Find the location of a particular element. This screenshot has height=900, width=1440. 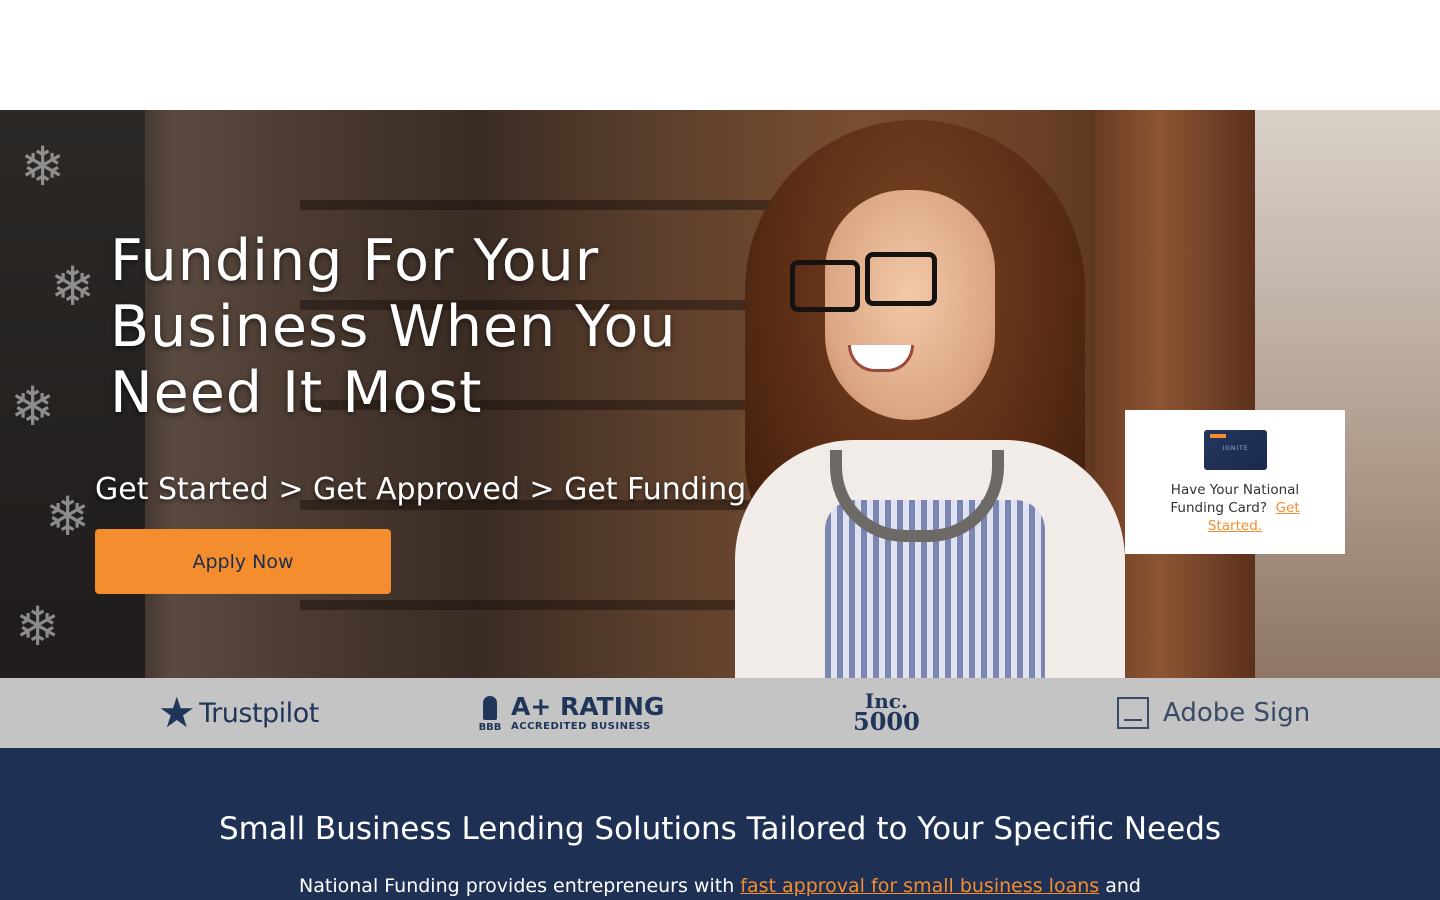

hero-window is located at coordinates (1347, 394).